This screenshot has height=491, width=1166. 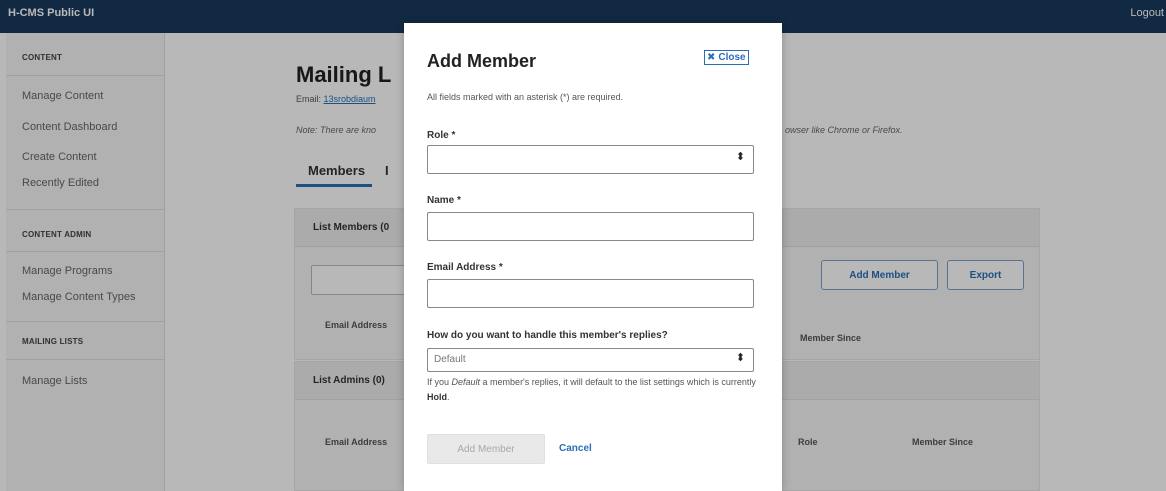 I want to click on email-label: Email Address *, so click(x=465, y=267).